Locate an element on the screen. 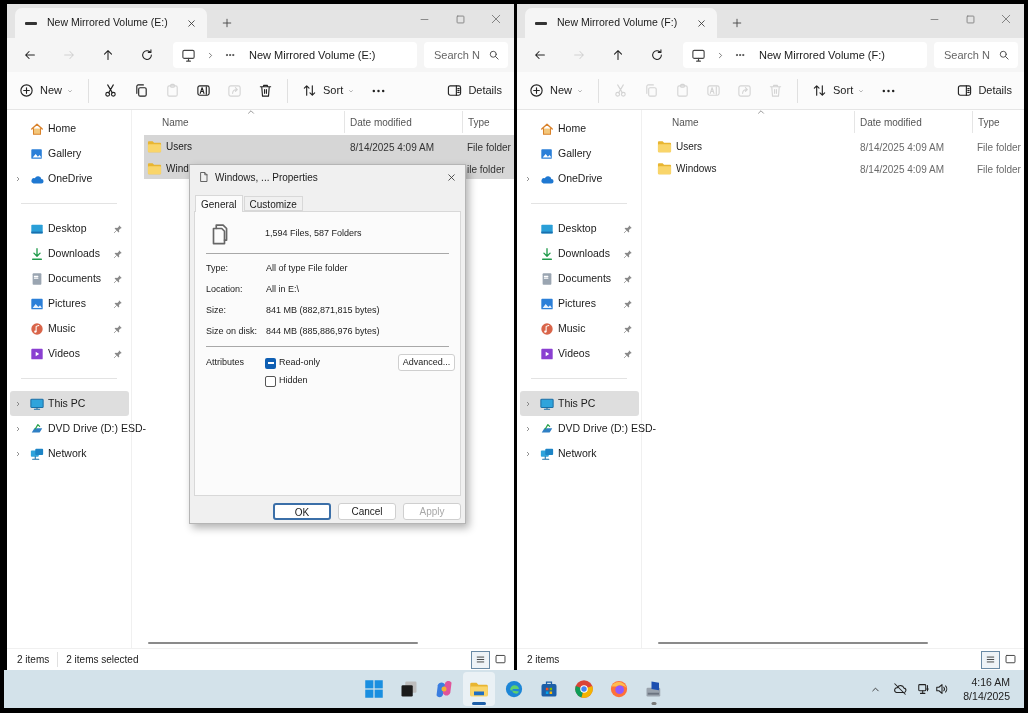 This screenshot has height=713, width=1028. property-label: Size on disk: is located at coordinates (232, 331).